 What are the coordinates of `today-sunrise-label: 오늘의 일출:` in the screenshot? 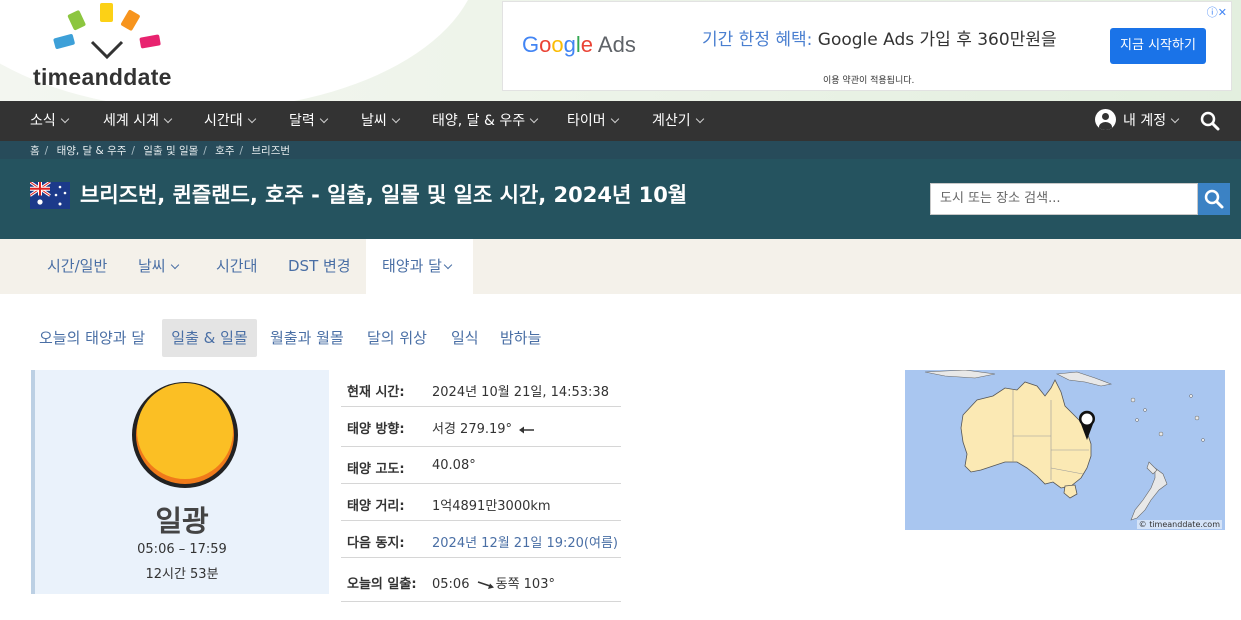 It's located at (382, 584).